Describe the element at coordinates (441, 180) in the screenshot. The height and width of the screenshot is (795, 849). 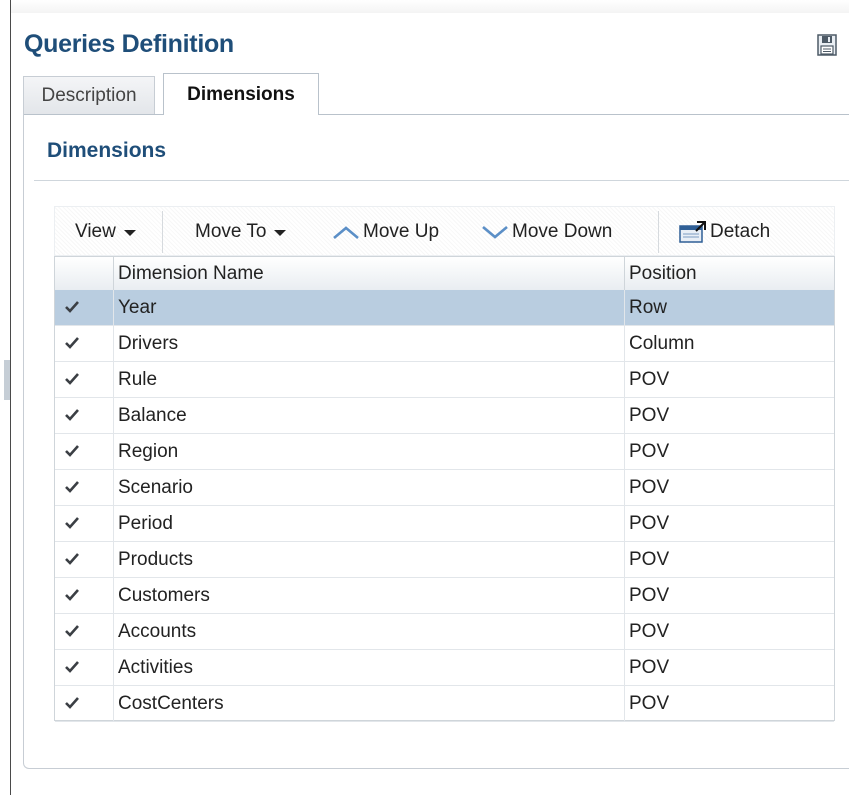
I see `section-divider` at that location.